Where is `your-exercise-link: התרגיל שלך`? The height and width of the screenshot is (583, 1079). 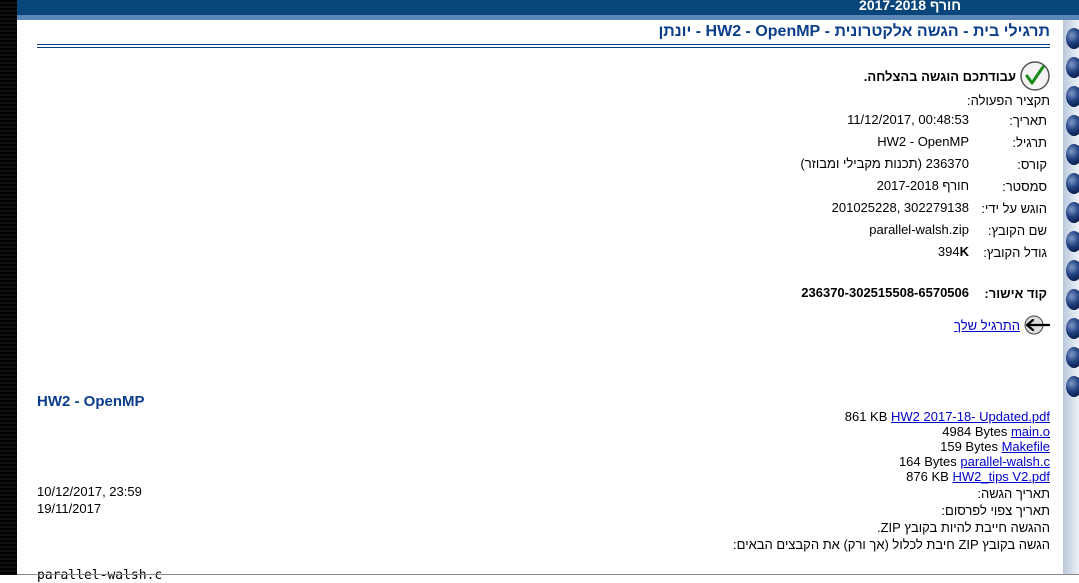 your-exercise-link: התרגיל שלך is located at coordinates (1002, 325).